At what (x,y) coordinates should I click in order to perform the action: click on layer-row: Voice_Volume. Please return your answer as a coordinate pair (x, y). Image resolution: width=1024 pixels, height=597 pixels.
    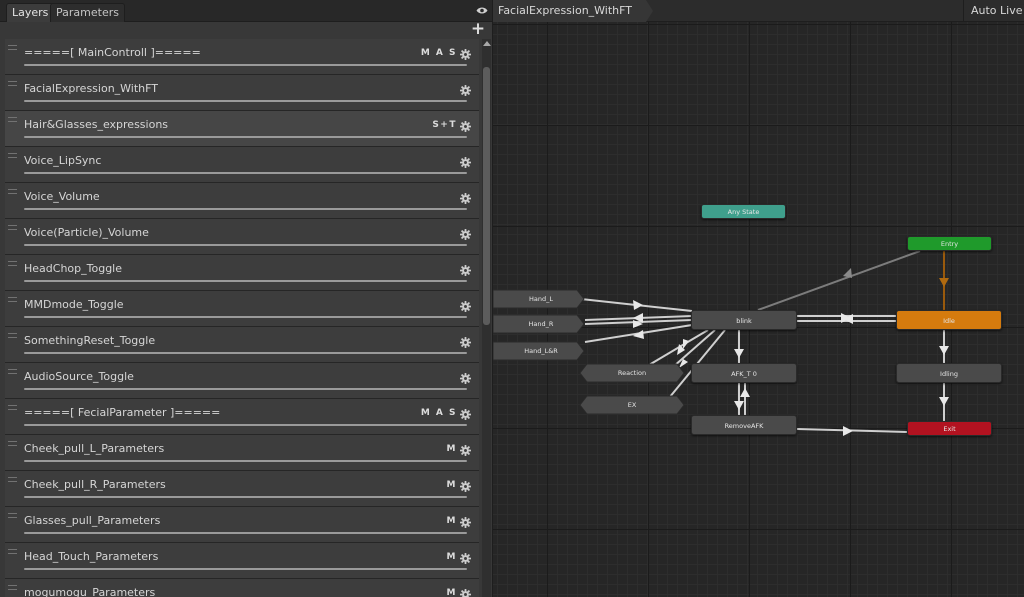
    Looking at the image, I should click on (242, 201).